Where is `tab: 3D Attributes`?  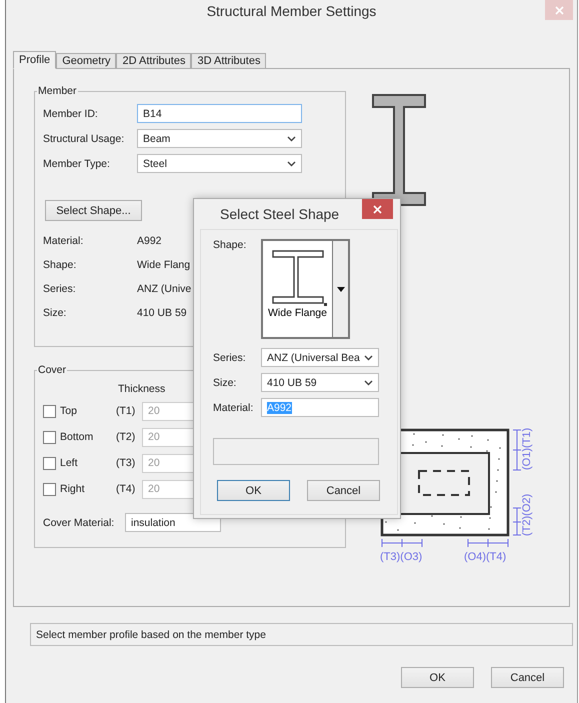 tab: 3D Attributes is located at coordinates (228, 61).